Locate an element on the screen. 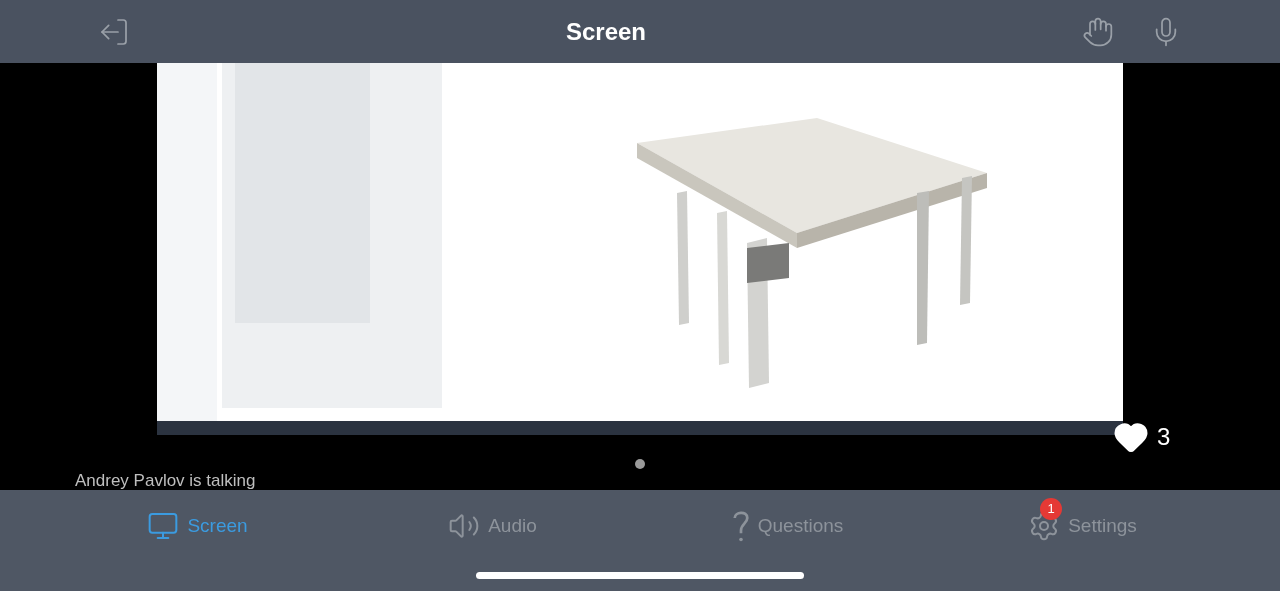  tab: Questions is located at coordinates (787, 526).